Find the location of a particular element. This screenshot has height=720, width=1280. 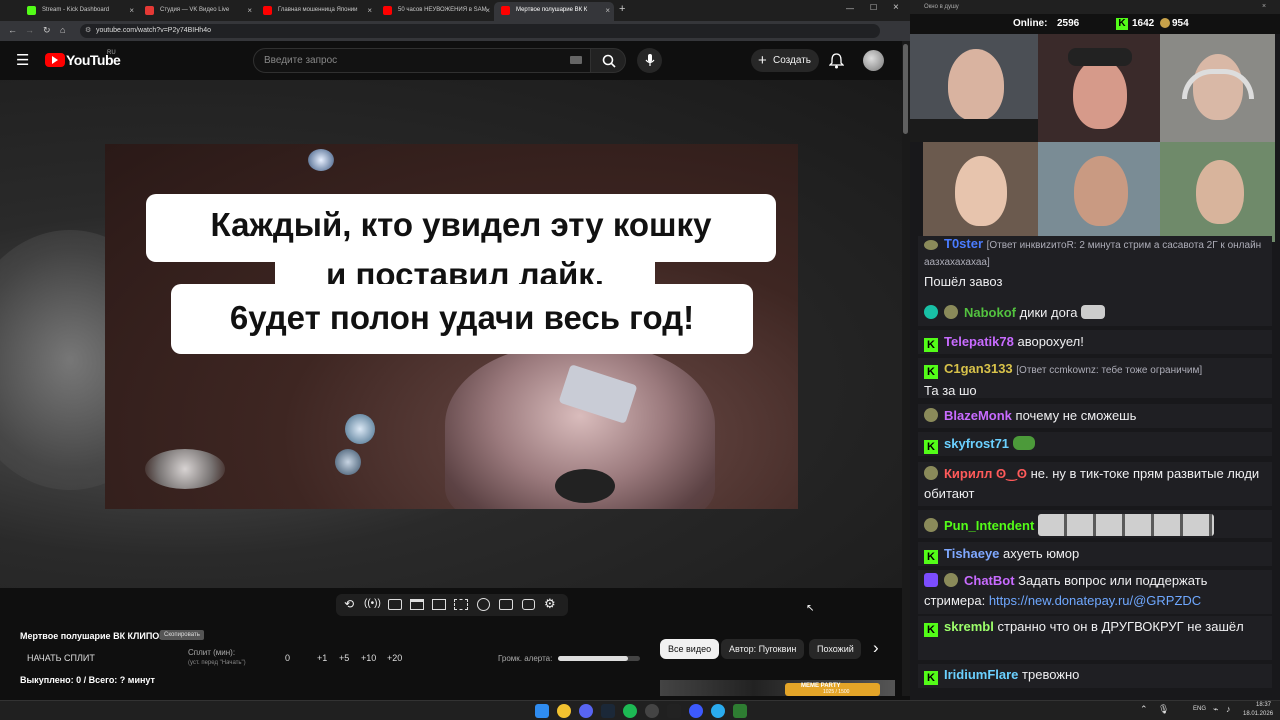

steam-icon is located at coordinates (608, 711).